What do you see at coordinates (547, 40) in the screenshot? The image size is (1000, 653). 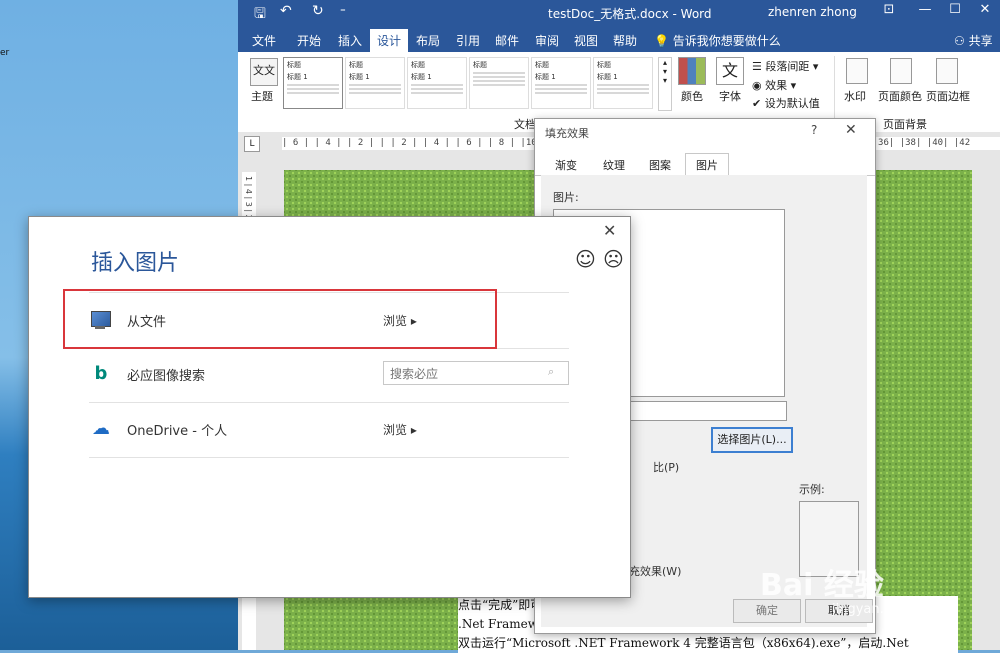 I see `tab-review: 审阅` at bounding box center [547, 40].